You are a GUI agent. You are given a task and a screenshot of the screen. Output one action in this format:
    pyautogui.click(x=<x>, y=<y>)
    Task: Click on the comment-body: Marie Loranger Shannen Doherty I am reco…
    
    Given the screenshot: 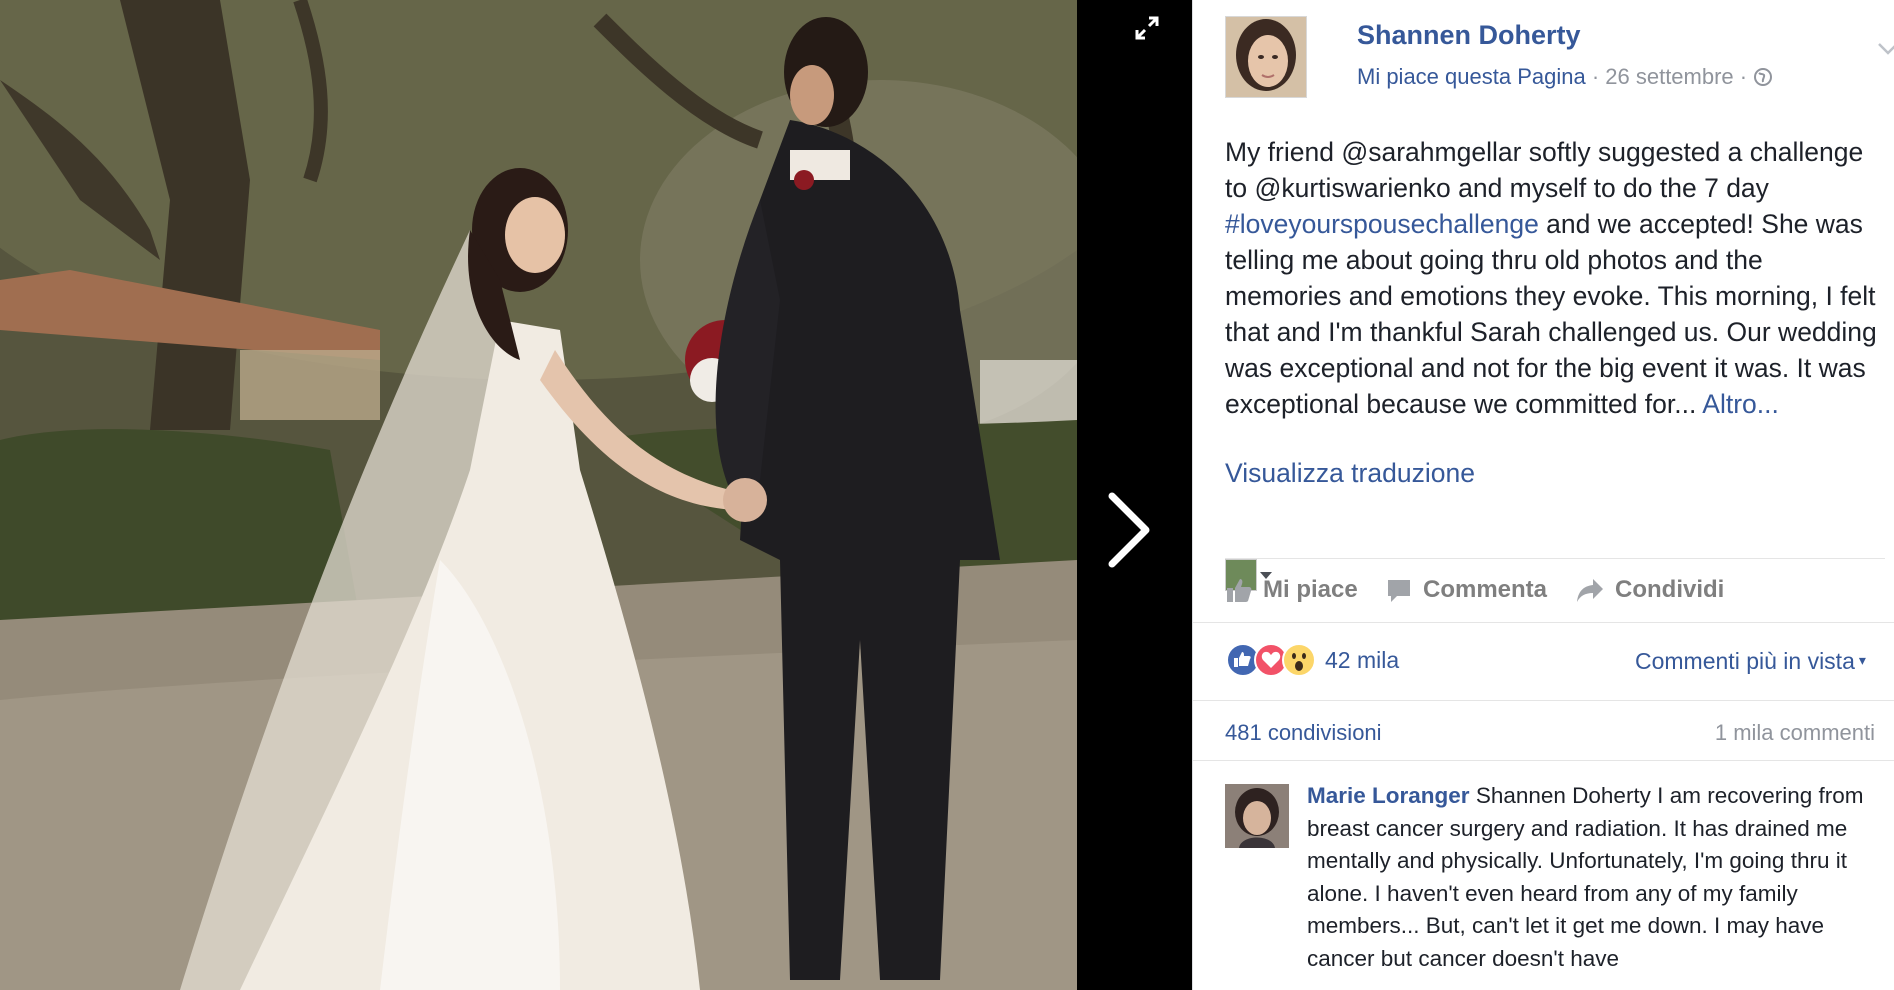 What is the action you would take?
    pyautogui.click(x=1587, y=877)
    